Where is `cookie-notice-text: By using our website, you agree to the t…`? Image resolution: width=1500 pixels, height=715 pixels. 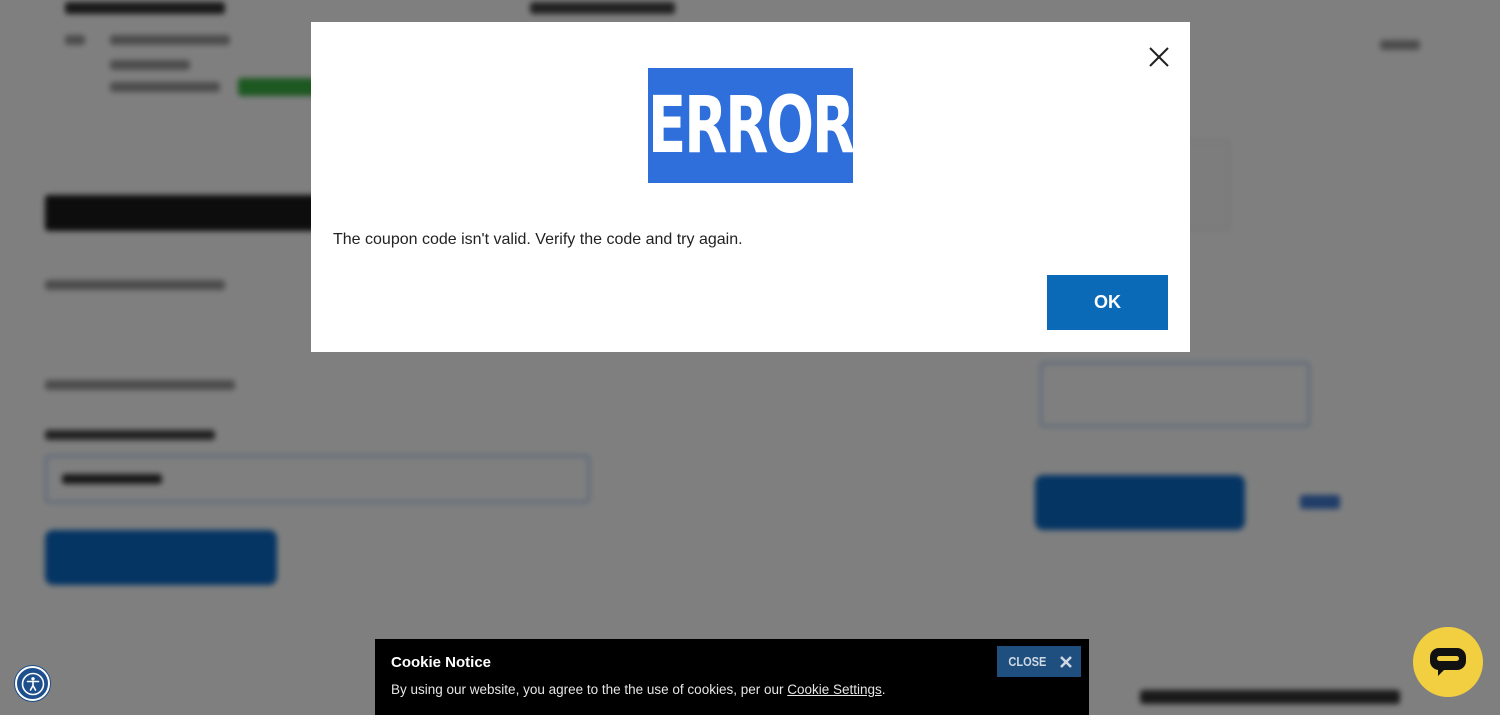 cookie-notice-text: By using our website, you agree to the t… is located at coordinates (638, 689).